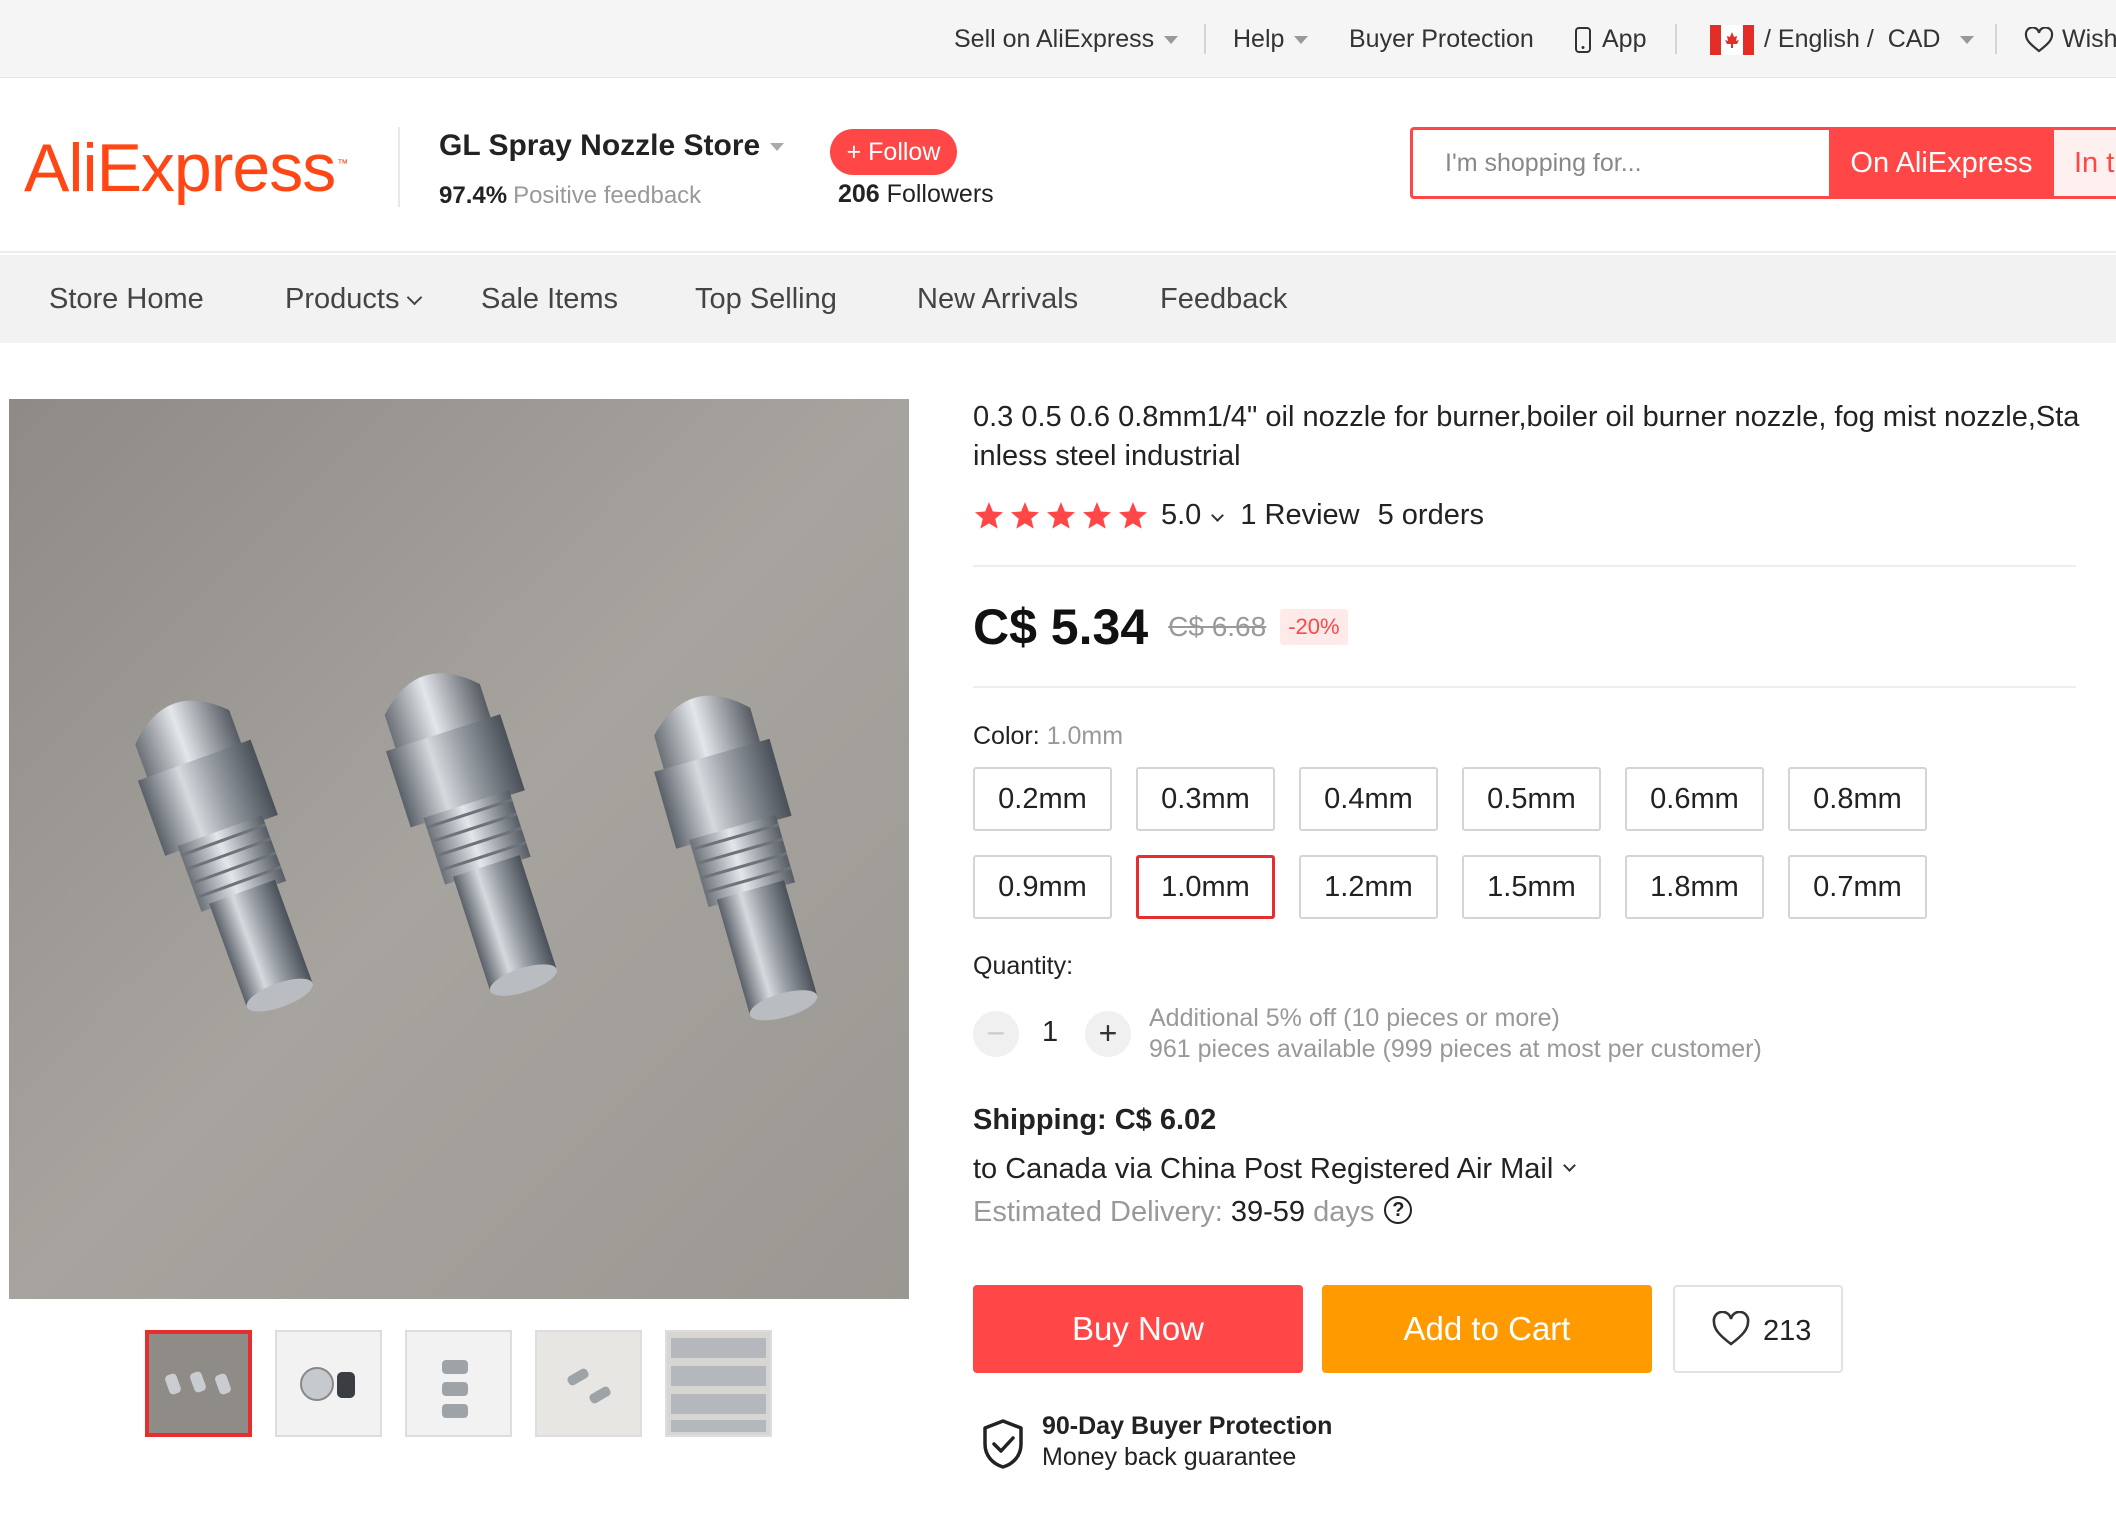 Image resolution: width=2116 pixels, height=1528 pixels. I want to click on color-option: 0.8mm, so click(1857, 799).